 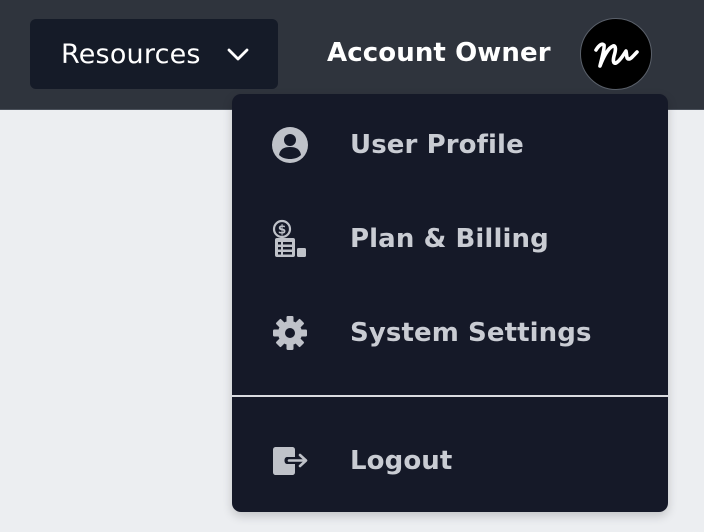 I want to click on signature-logo-icon, so click(x=616, y=55).